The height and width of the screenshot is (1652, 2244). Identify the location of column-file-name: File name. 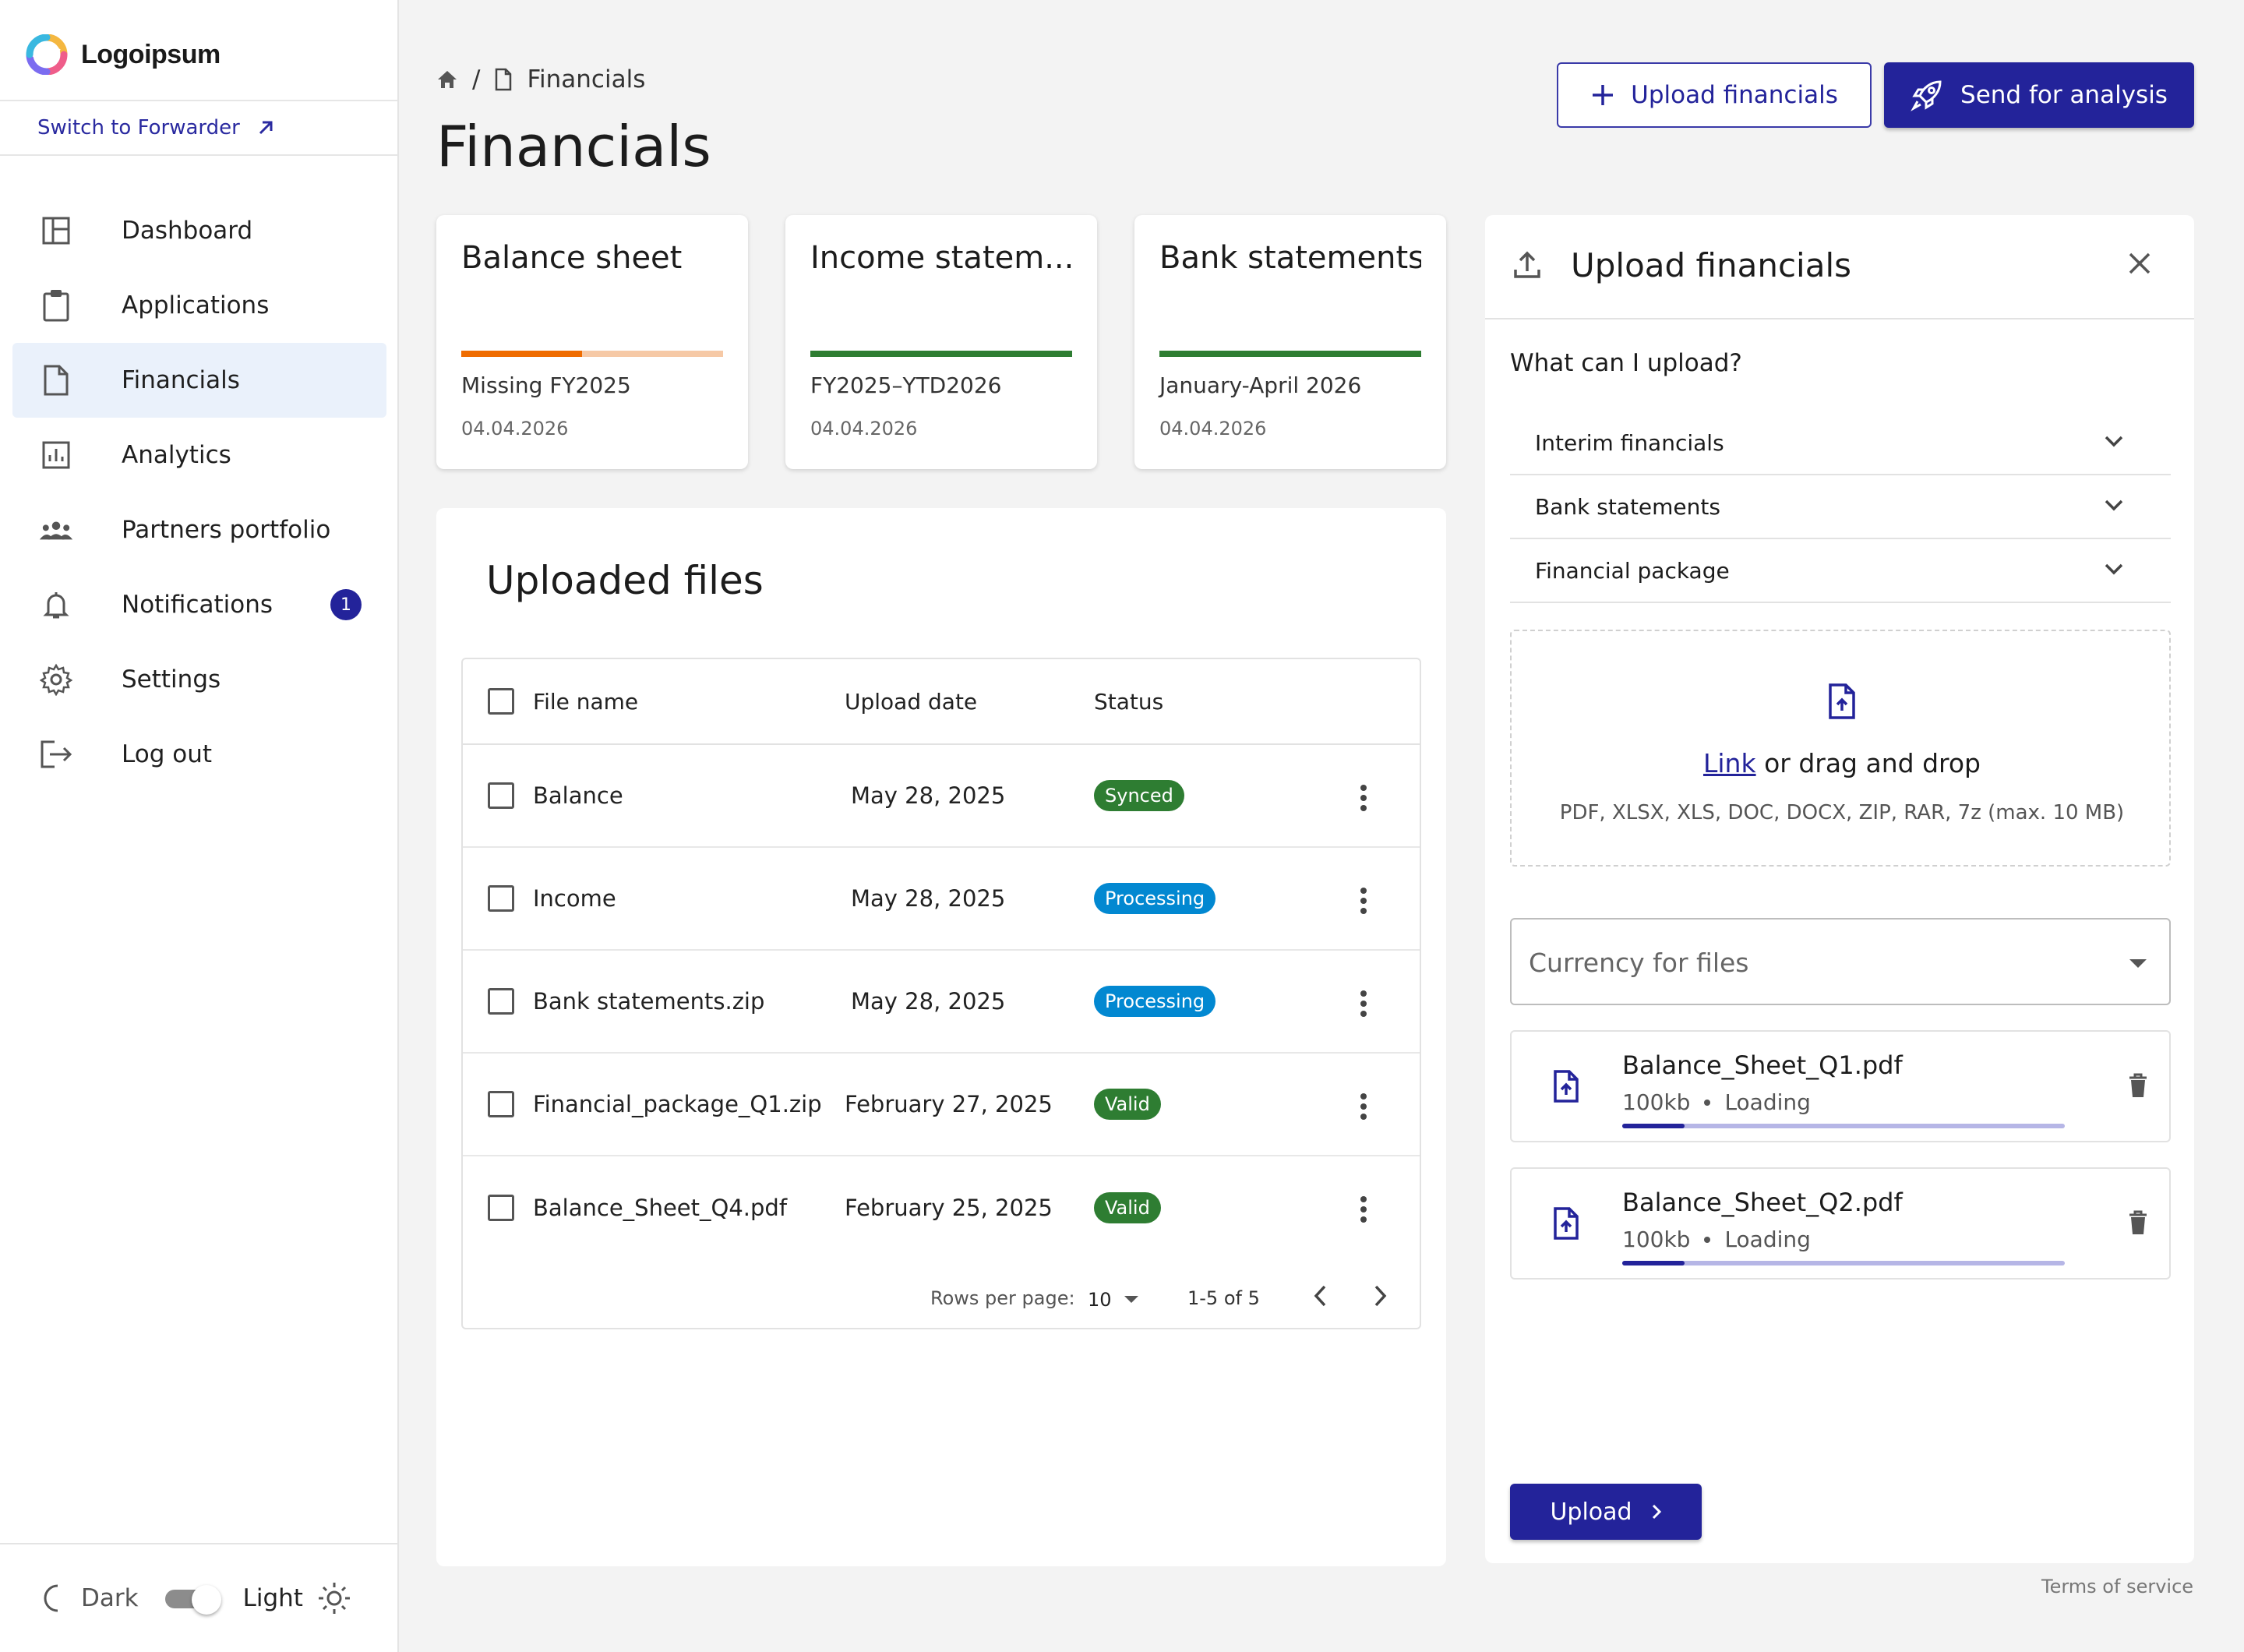
(585, 702).